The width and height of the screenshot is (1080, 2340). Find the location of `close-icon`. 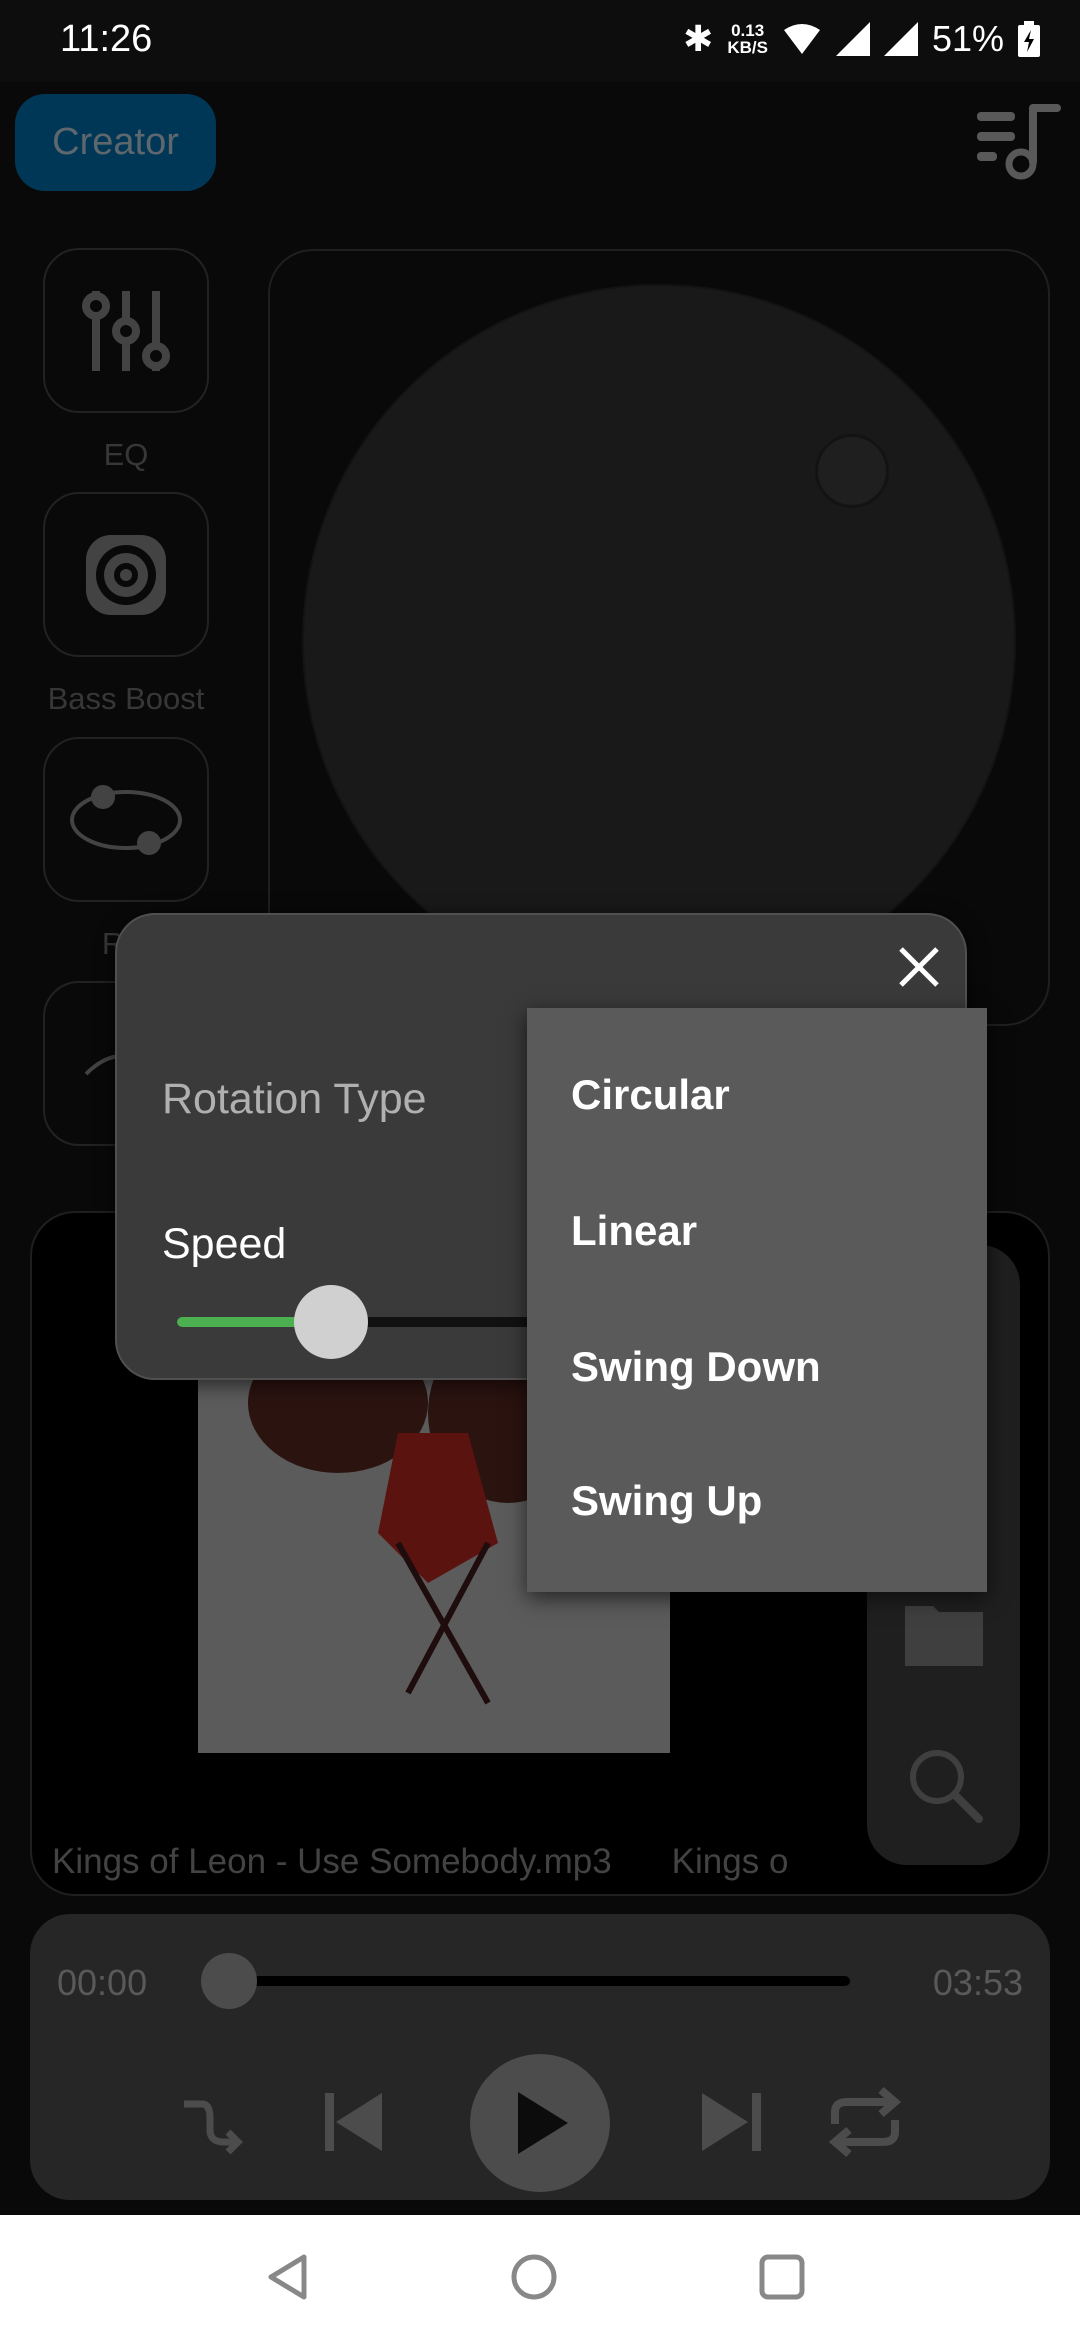

close-icon is located at coordinates (919, 967).